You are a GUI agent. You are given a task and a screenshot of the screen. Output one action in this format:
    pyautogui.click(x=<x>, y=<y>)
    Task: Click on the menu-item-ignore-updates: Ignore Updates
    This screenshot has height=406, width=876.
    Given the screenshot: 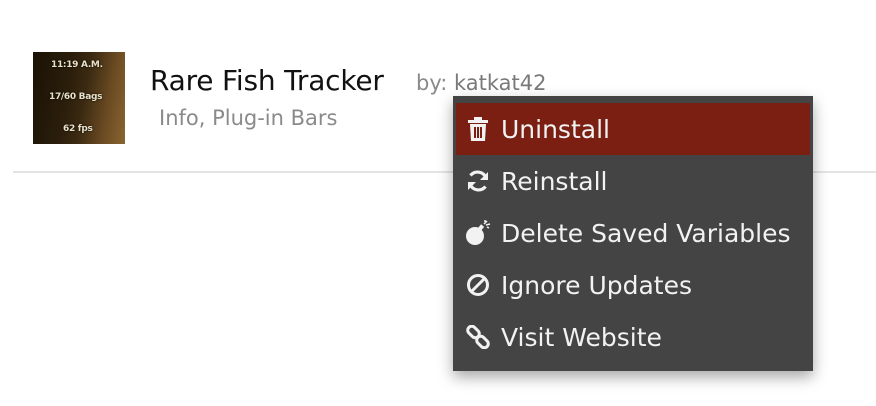 What is the action you would take?
    pyautogui.click(x=633, y=285)
    